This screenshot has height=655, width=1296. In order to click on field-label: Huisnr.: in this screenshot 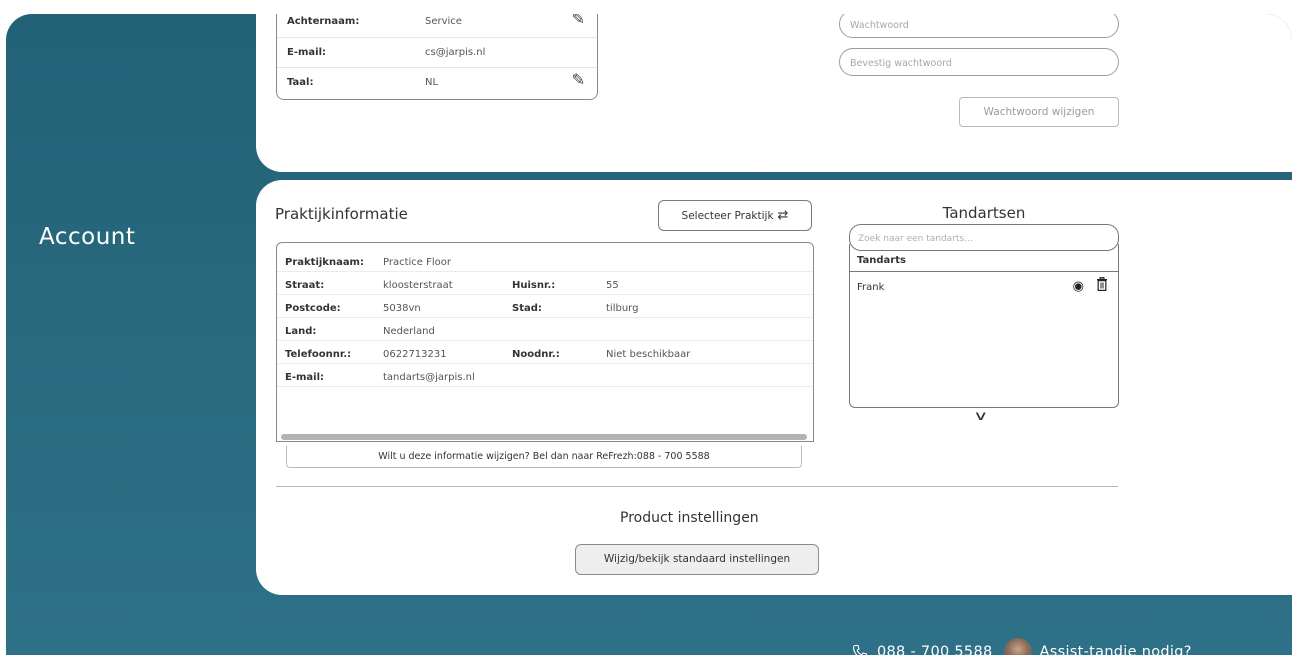, I will do `click(534, 285)`.